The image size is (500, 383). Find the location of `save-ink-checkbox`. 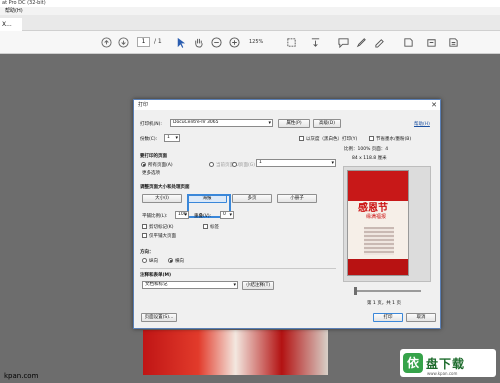

save-ink-checkbox is located at coordinates (371, 138).